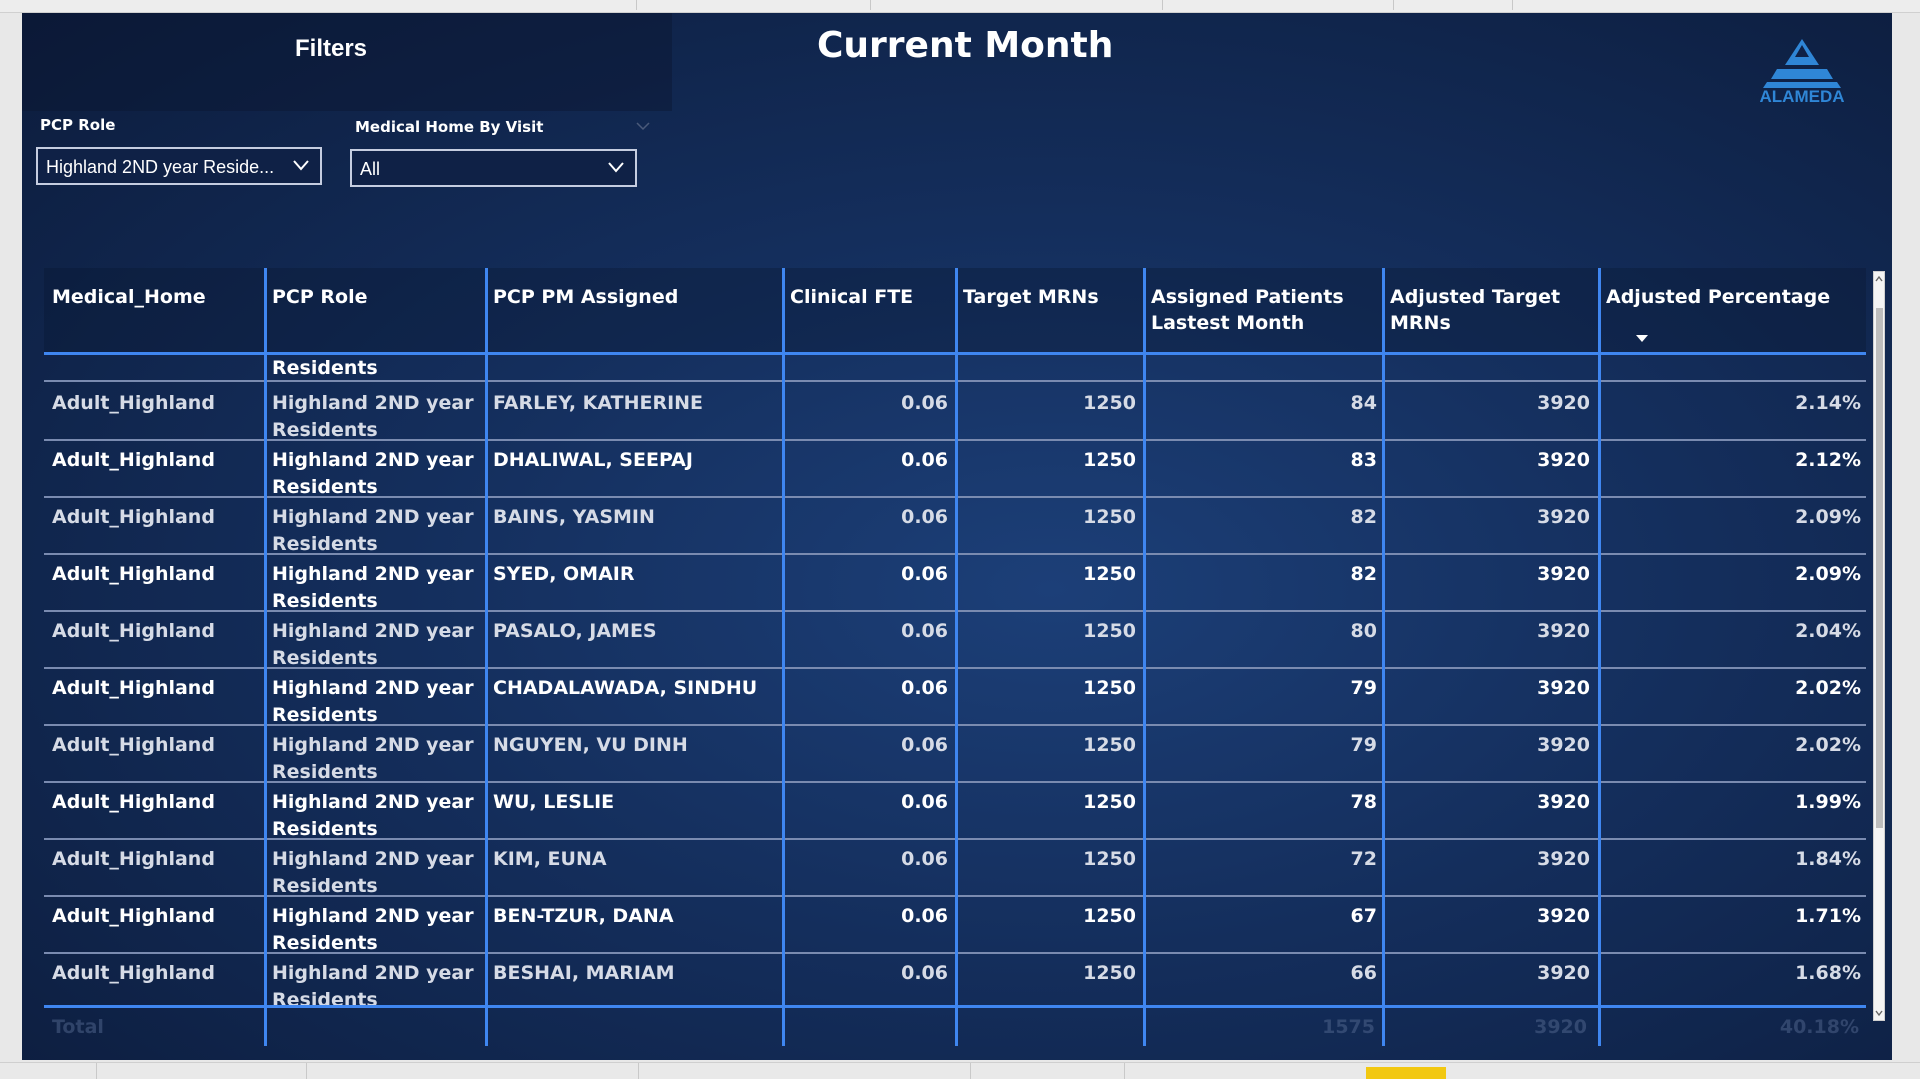 The image size is (1920, 1079). Describe the element at coordinates (331, 48) in the screenshot. I see `filters-title: Filters` at that location.